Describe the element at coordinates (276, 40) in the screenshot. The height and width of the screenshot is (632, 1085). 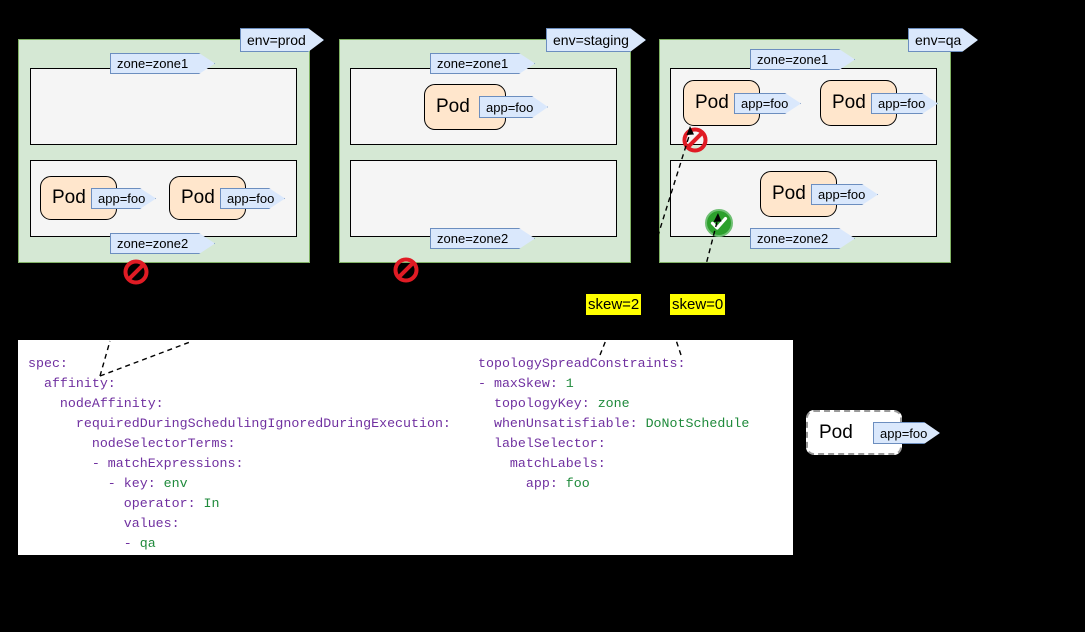
I see `env-tag-label: env=prod` at that location.